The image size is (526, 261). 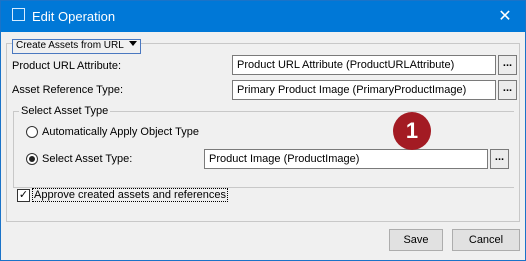 What do you see at coordinates (65, 111) in the screenshot?
I see `select-asset-type-title: Select Asset Type` at bounding box center [65, 111].